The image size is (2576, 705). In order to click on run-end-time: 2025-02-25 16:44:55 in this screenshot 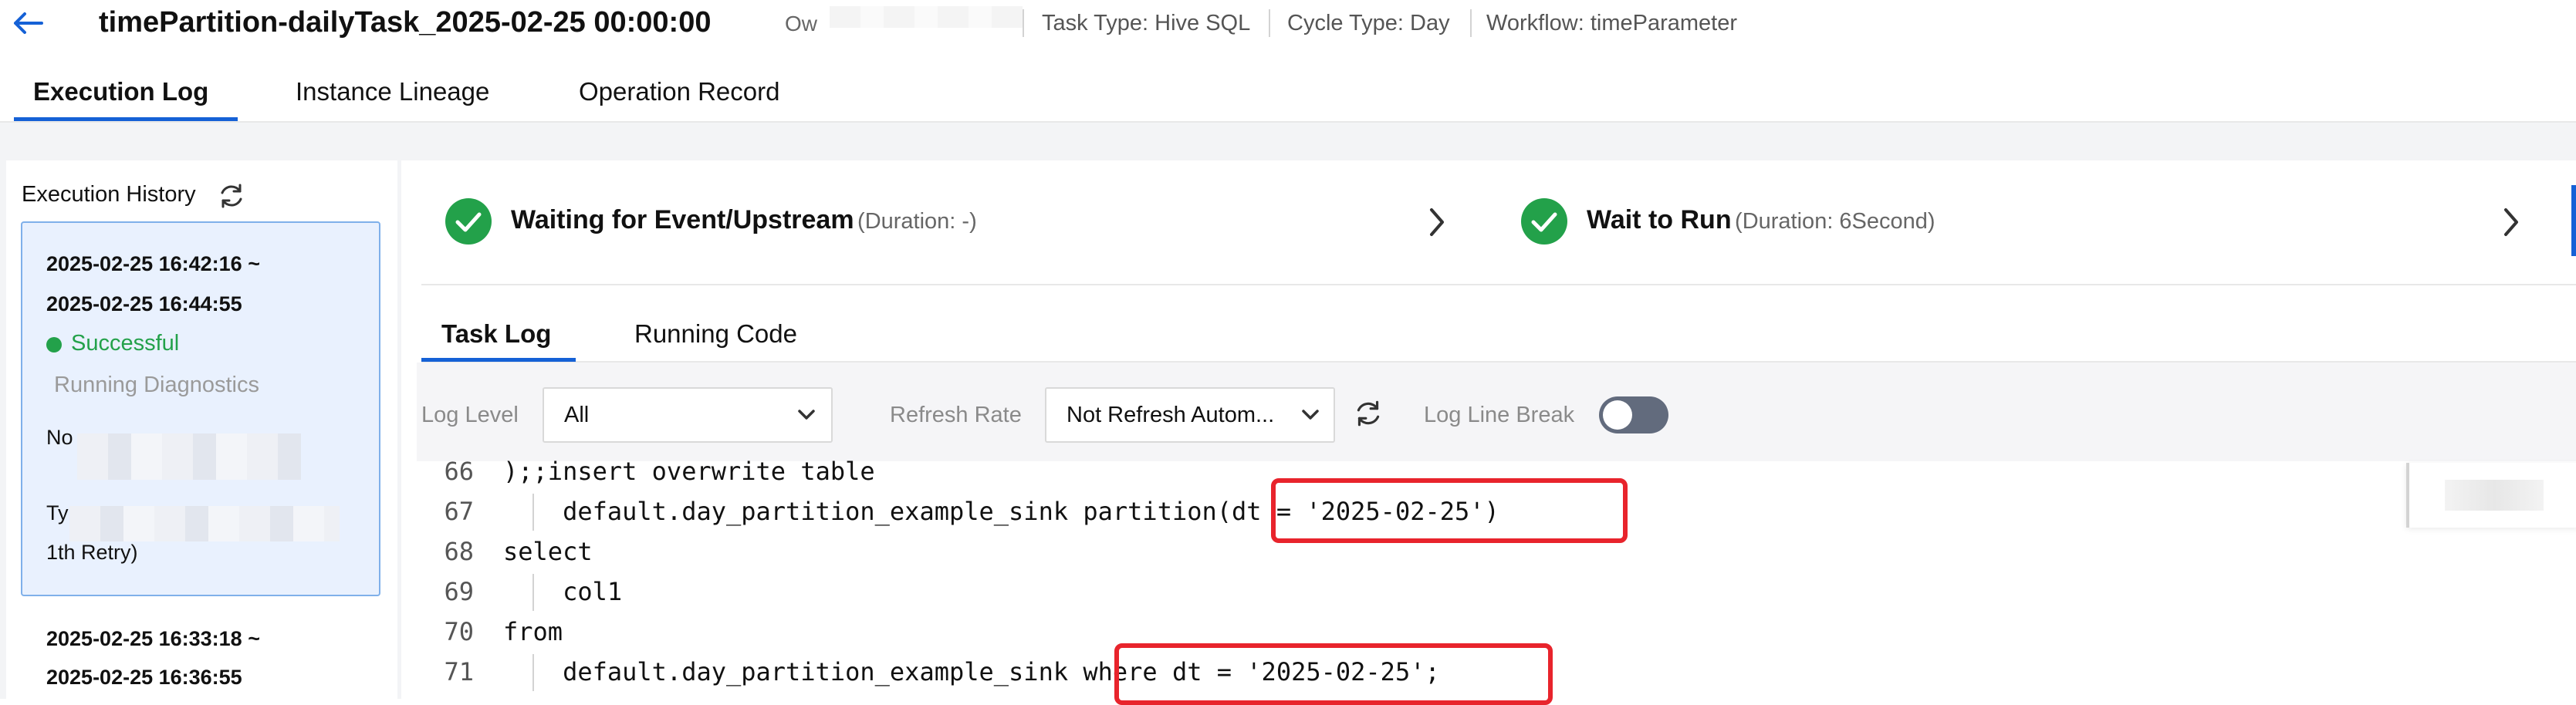, I will do `click(144, 304)`.